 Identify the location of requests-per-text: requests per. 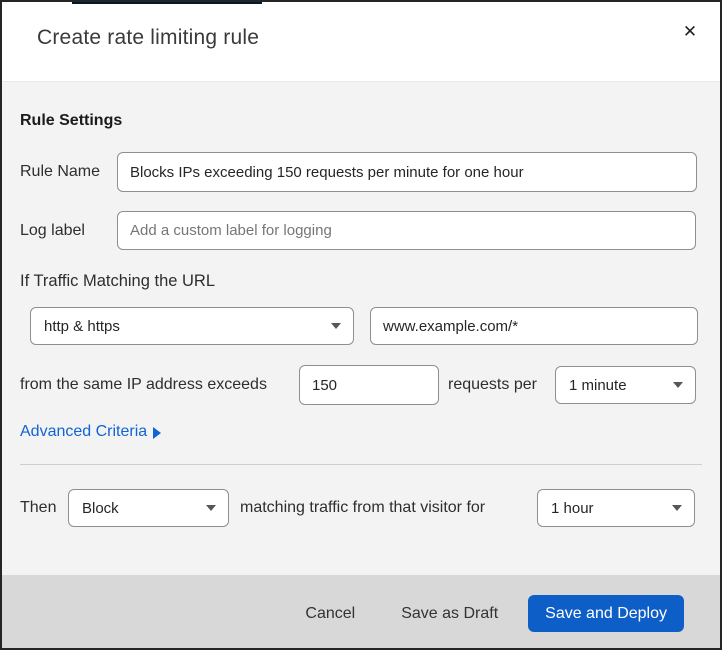
(492, 384).